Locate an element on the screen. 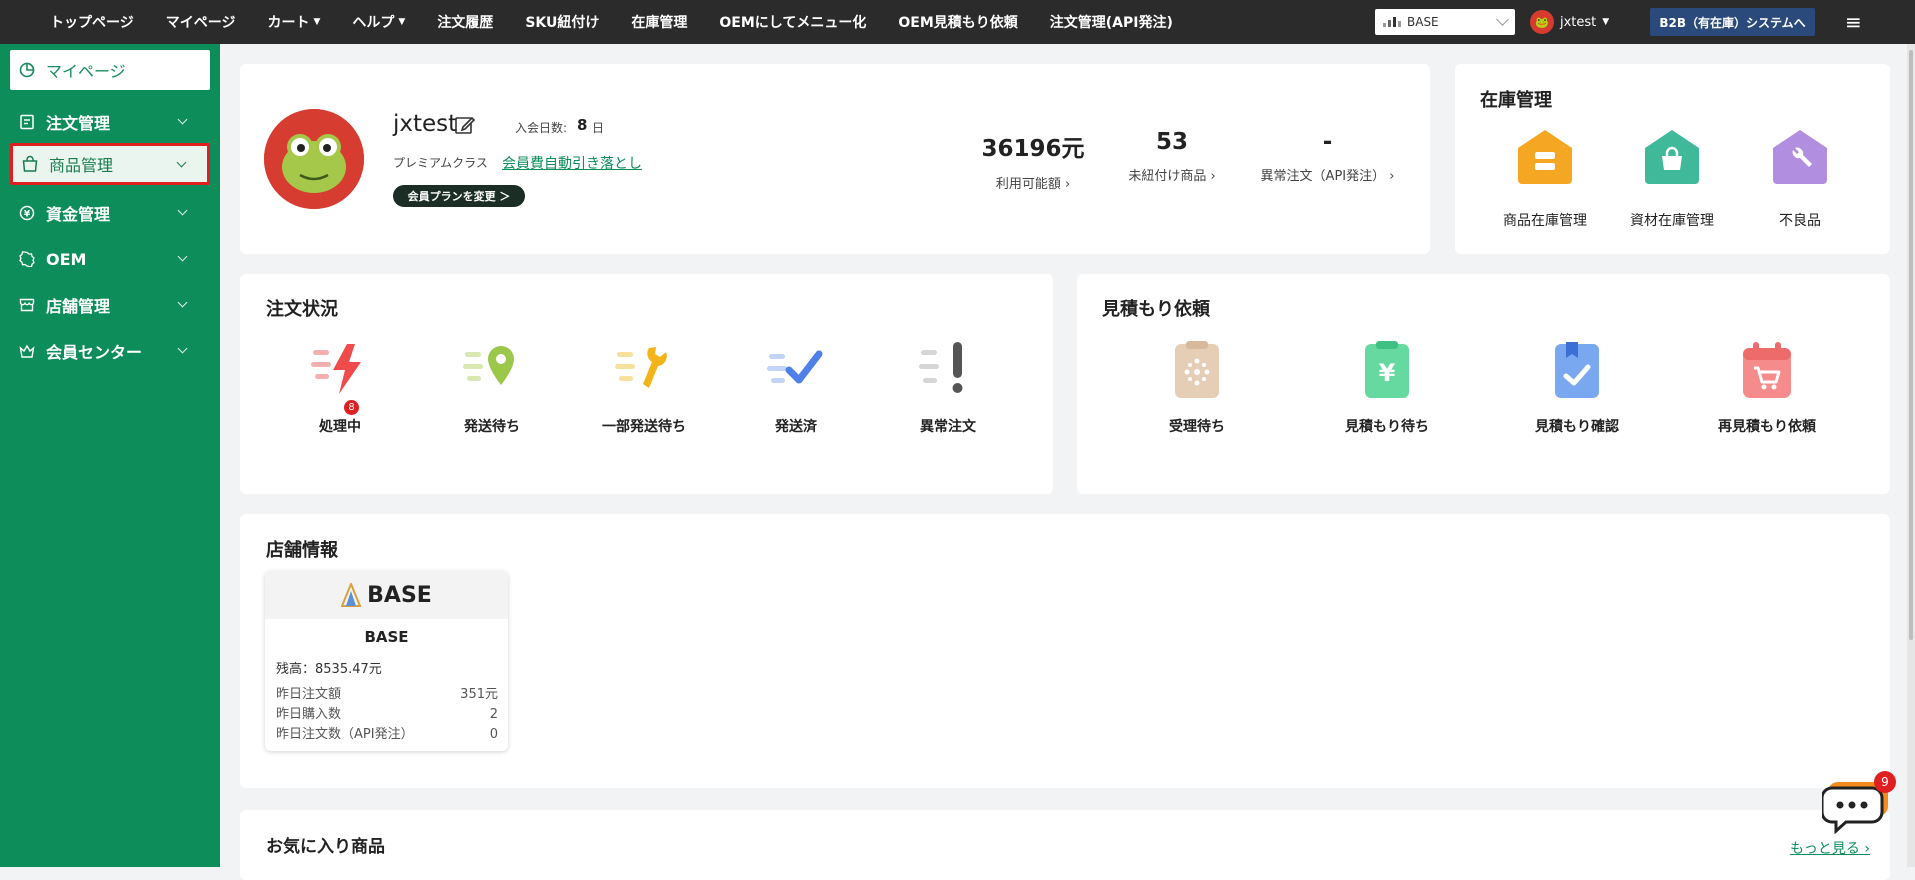 This screenshot has height=880, width=1915. clipboard-check-icon is located at coordinates (1577, 370).